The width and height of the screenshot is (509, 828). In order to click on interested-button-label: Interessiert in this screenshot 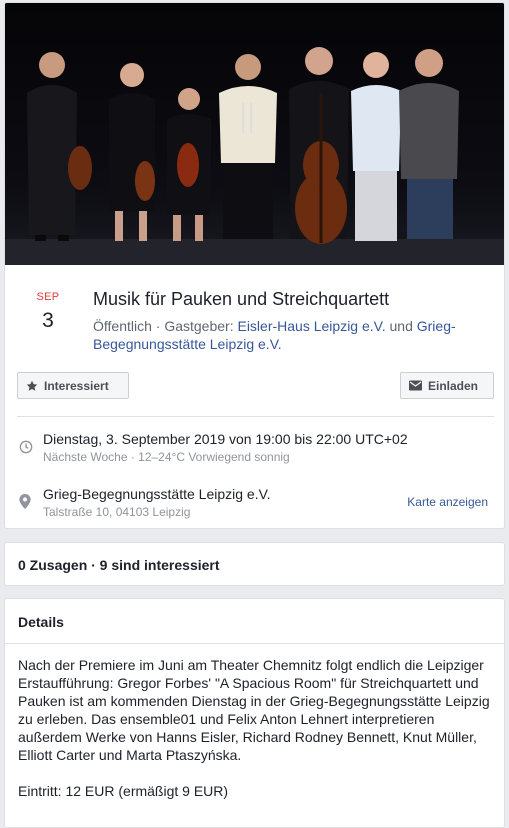, I will do `click(76, 385)`.